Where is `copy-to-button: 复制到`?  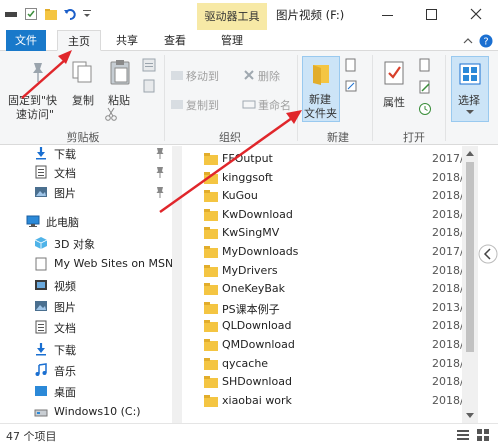 copy-to-button: 复制到 is located at coordinates (202, 105).